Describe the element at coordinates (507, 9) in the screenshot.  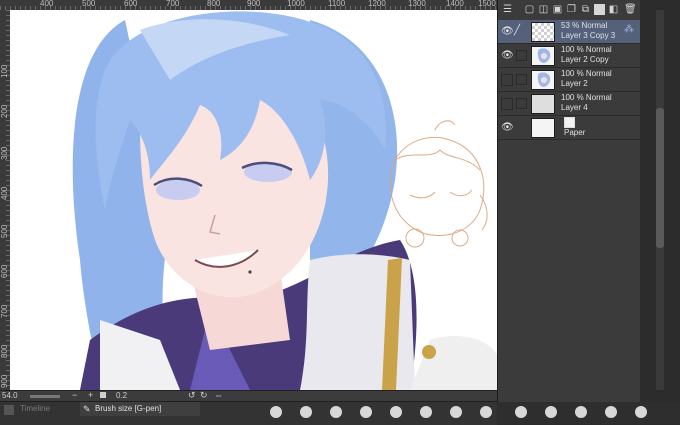
I see `panel-menu-icon: ☰` at that location.